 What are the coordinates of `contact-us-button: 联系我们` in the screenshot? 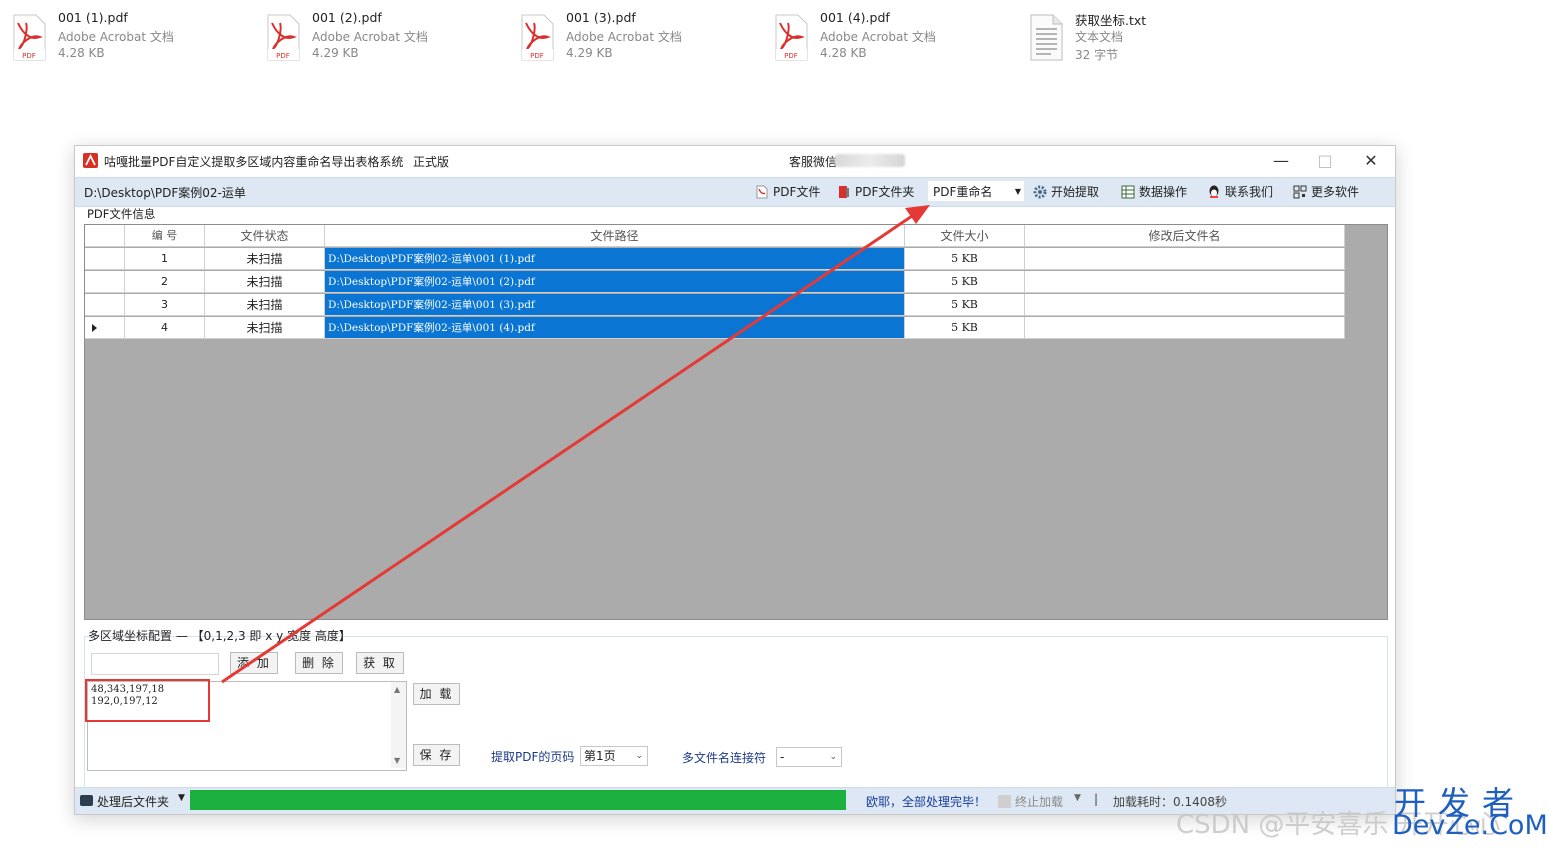 It's located at (1239, 192).